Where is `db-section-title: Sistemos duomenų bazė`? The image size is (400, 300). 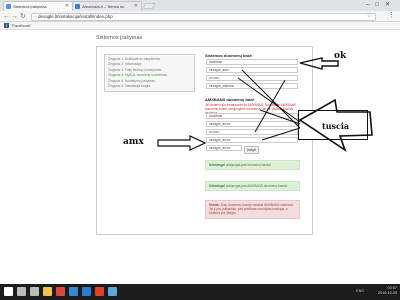 db-section-title: Sistemos duomenų bazė is located at coordinates (228, 55).